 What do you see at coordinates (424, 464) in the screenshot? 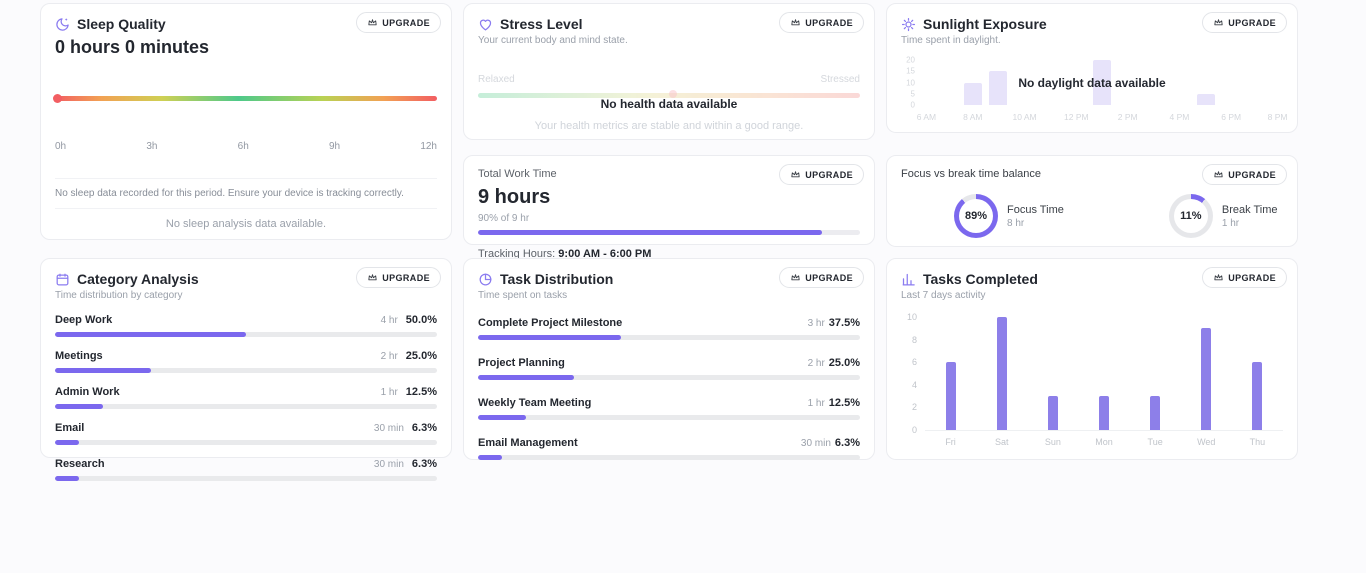
I see `category-percent: 6.3%` at bounding box center [424, 464].